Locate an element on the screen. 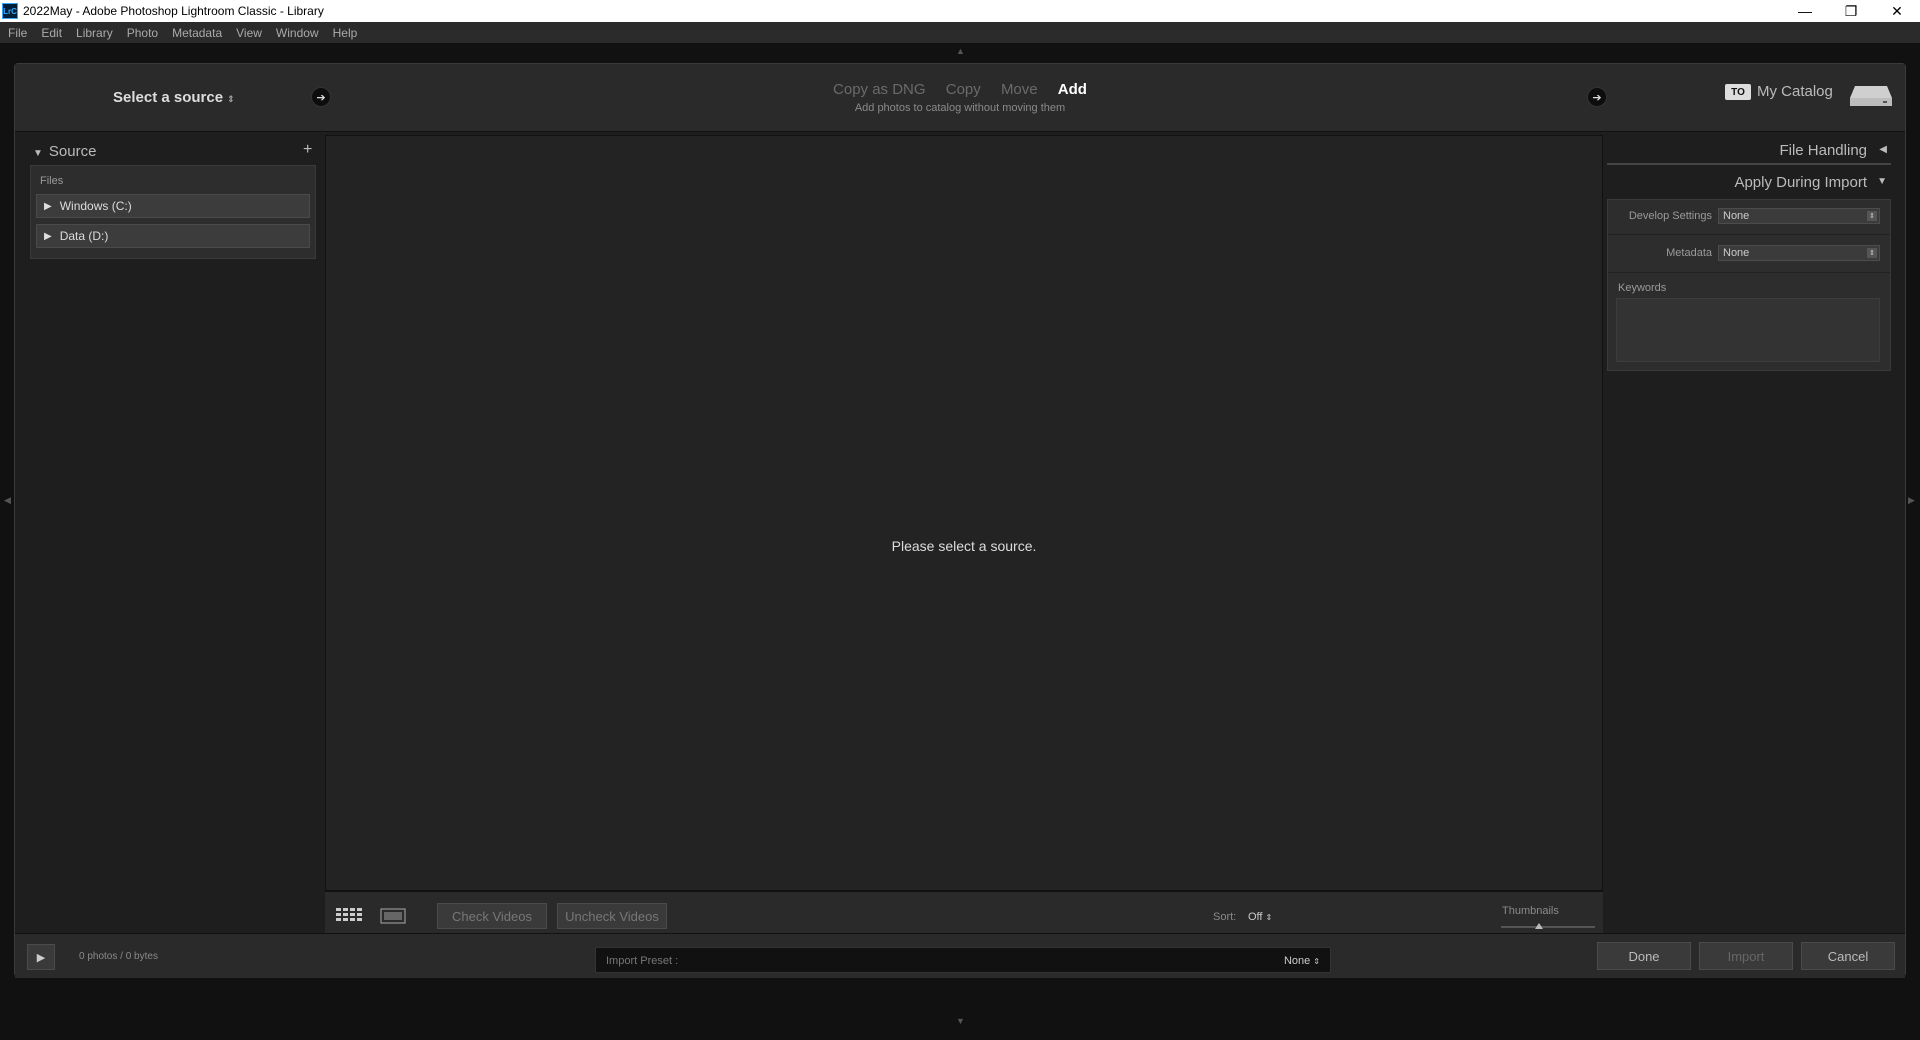 This screenshot has height=1040, width=1920. drive-label: Windows (C:) is located at coordinates (95, 206).